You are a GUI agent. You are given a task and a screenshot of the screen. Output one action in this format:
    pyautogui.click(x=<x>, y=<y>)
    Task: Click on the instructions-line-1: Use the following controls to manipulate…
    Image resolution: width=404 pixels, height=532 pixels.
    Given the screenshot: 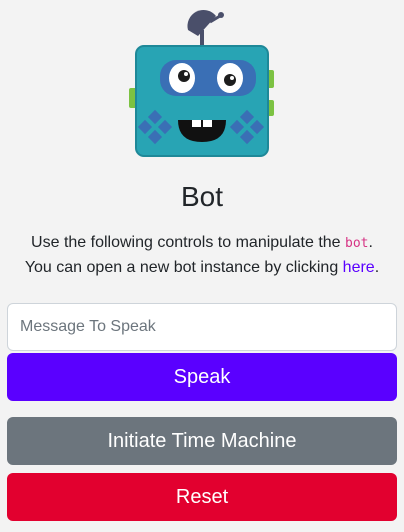 What is the action you would take?
    pyautogui.click(x=202, y=243)
    